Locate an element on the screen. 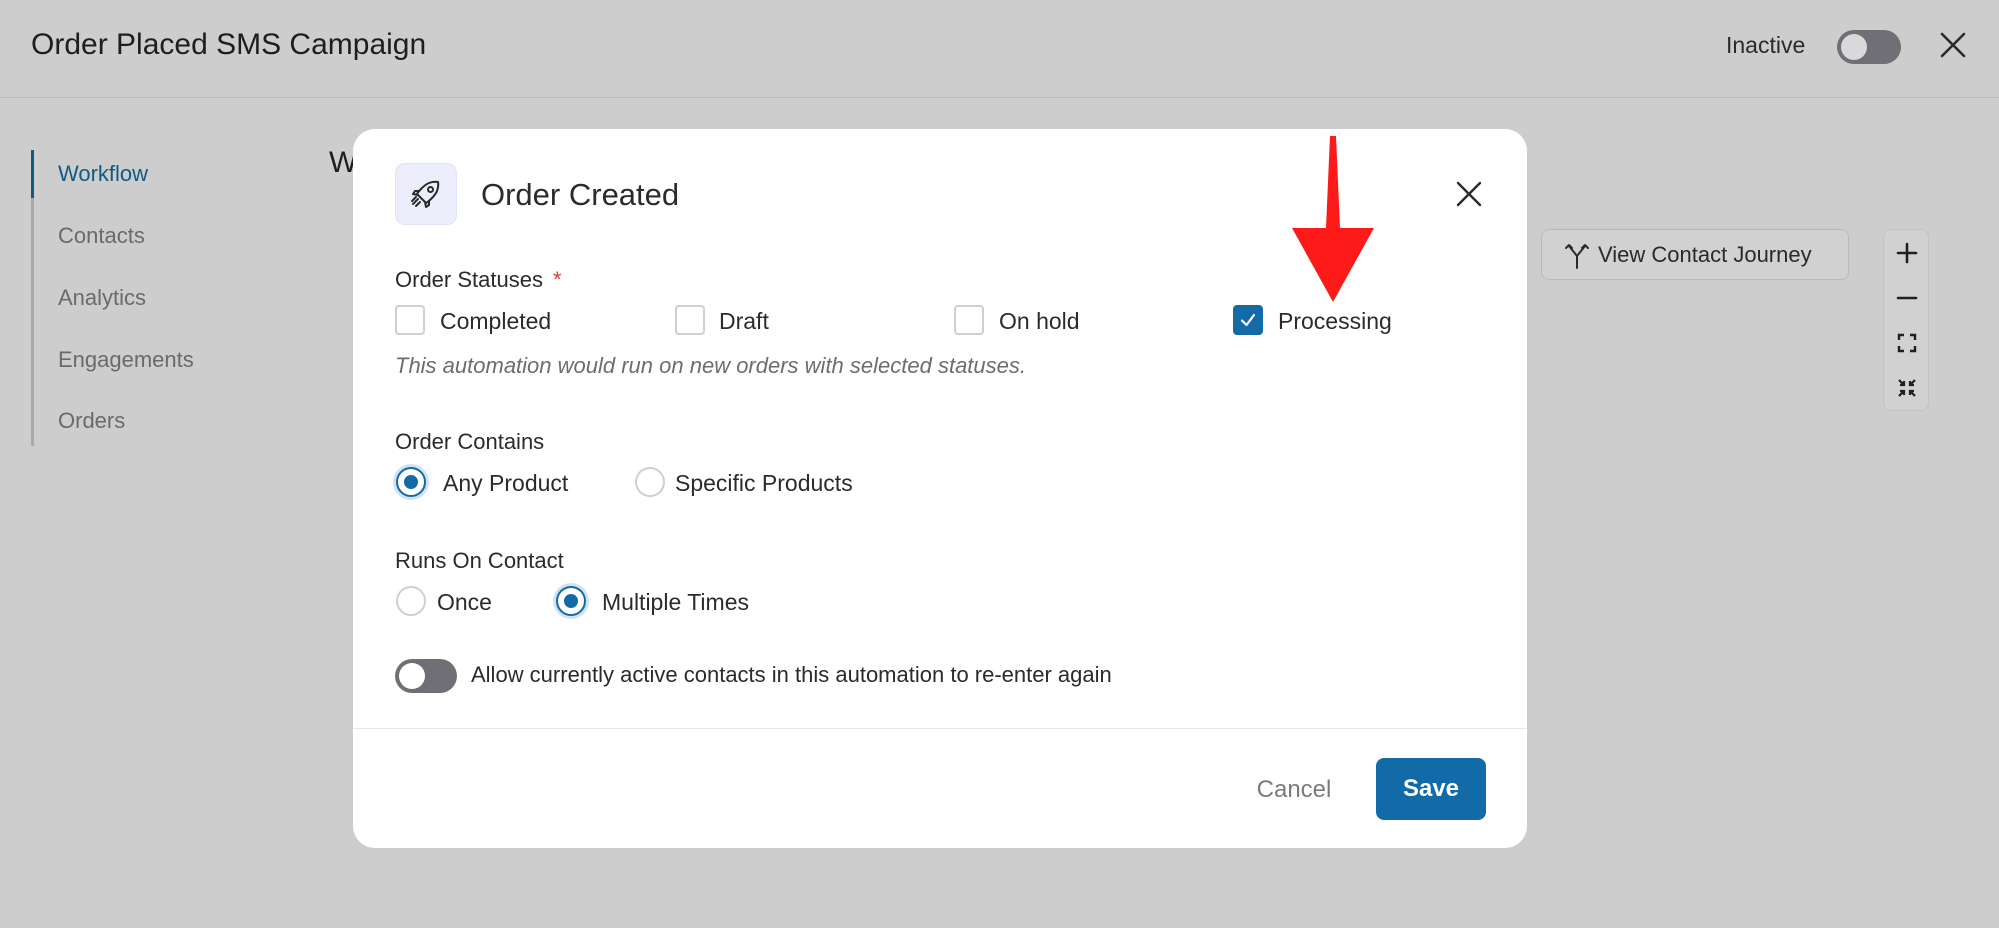  zoom-in-button is located at coordinates (1907, 253).